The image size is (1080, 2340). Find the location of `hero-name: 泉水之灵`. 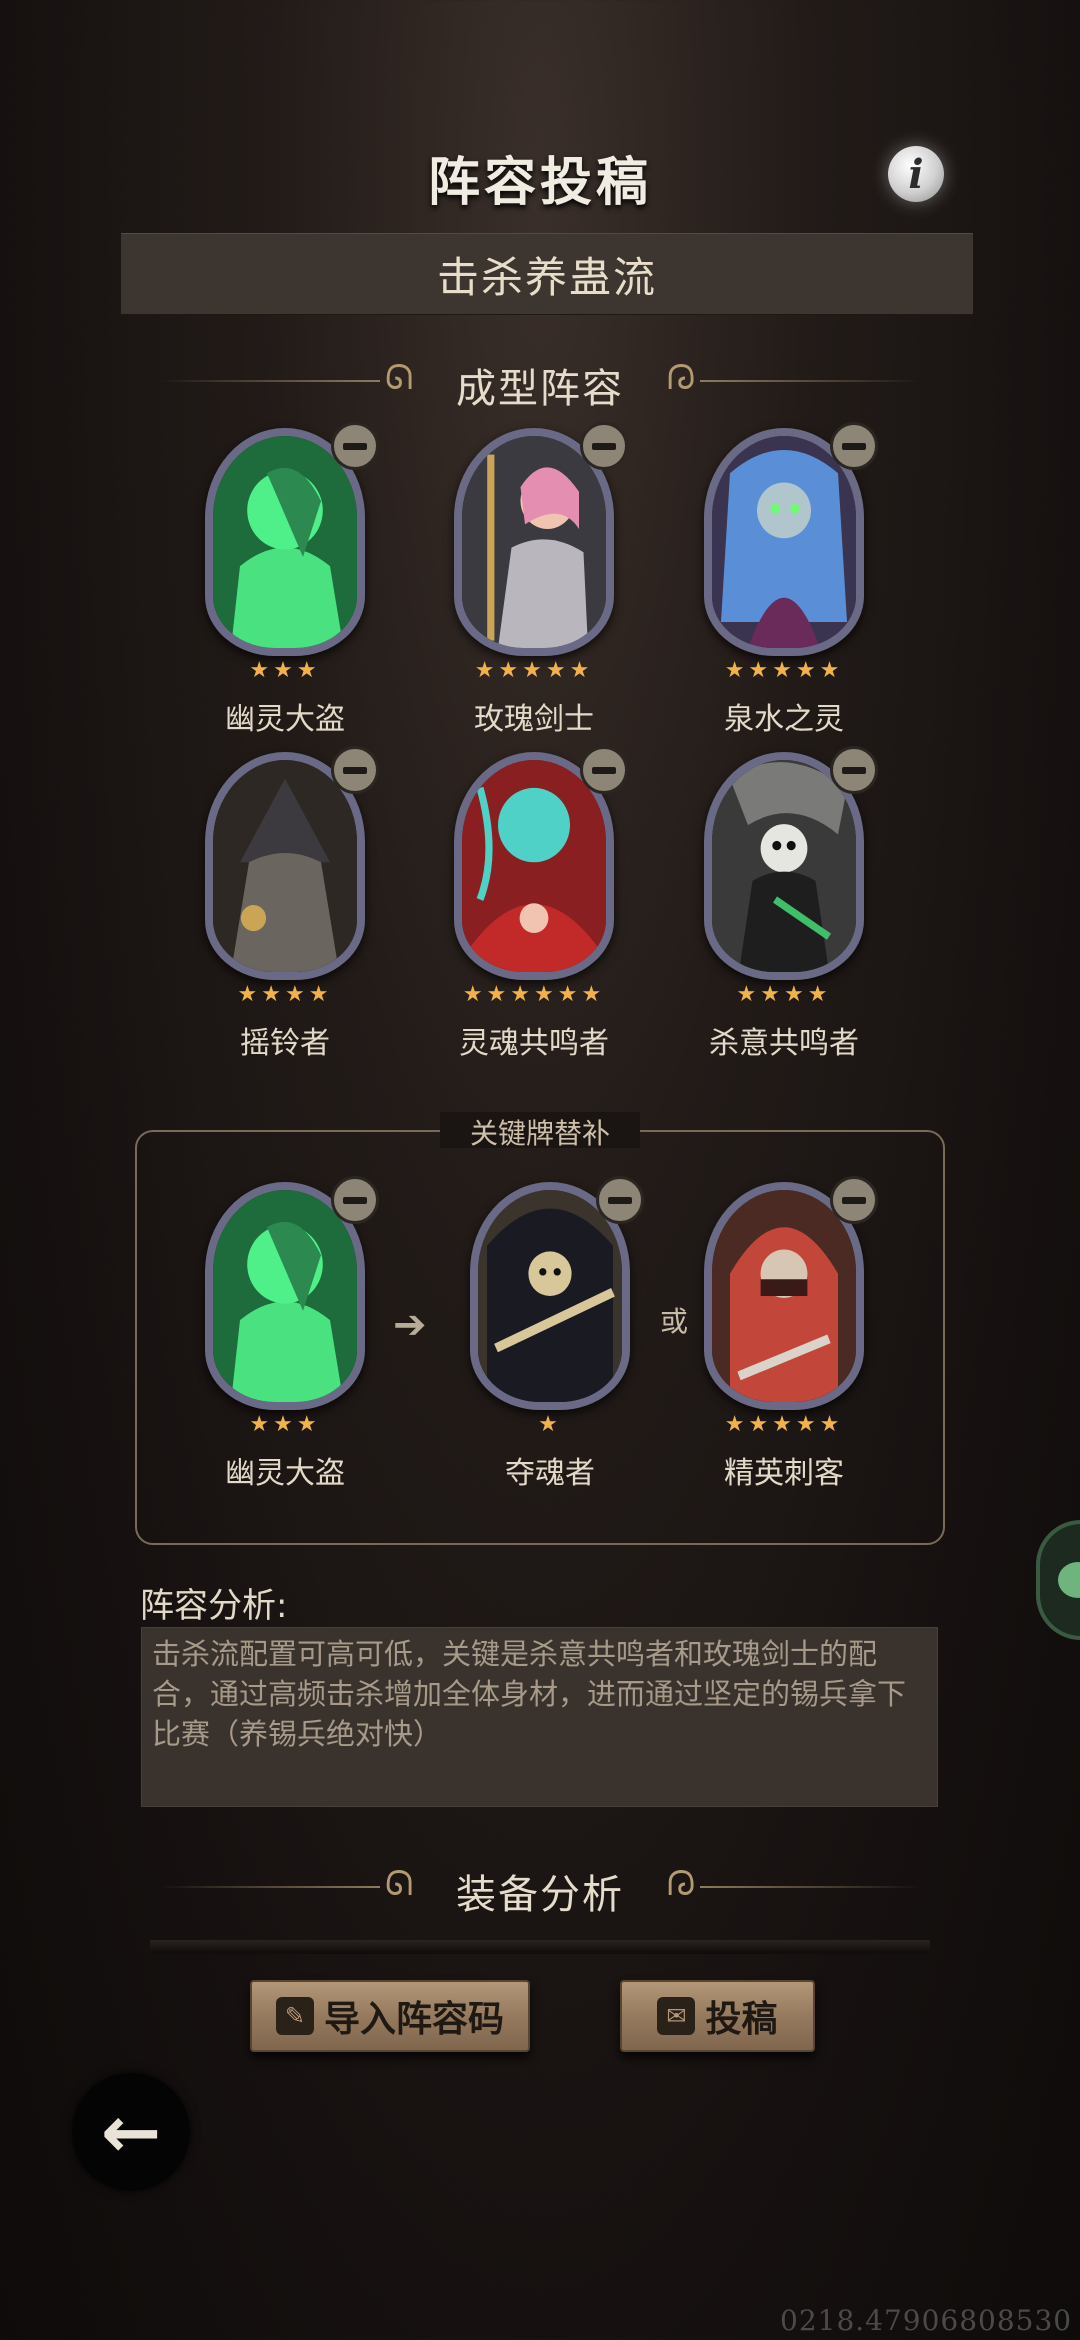

hero-name: 泉水之灵 is located at coordinates (784, 719).